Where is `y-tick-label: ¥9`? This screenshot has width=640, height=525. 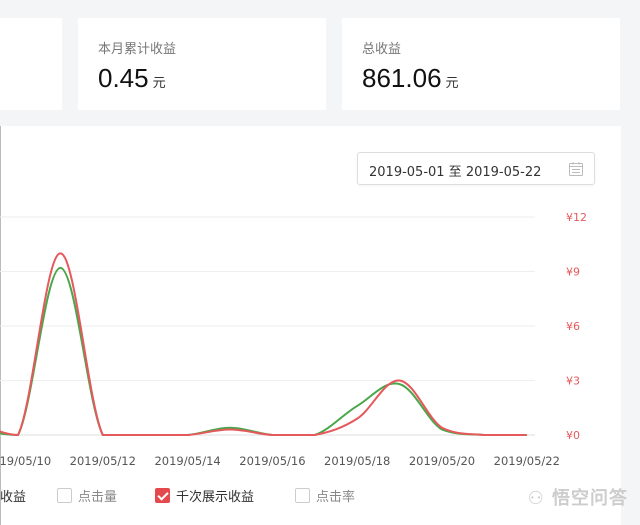 y-tick-label: ¥9 is located at coordinates (573, 272).